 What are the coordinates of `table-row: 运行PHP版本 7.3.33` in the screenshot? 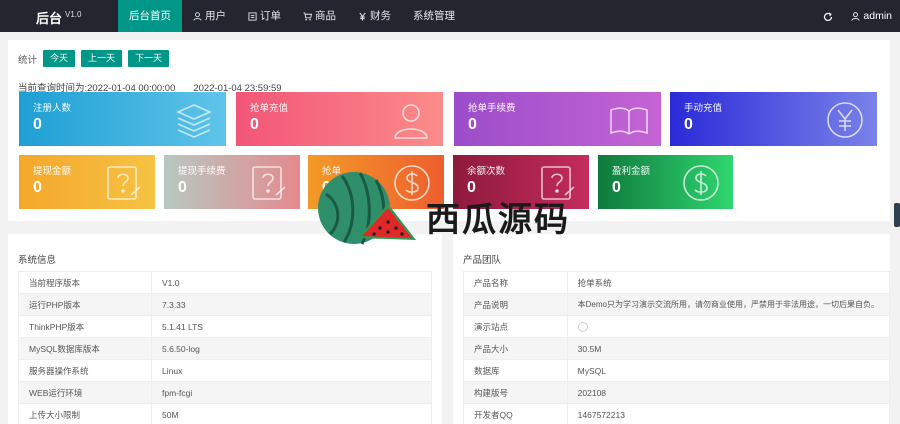 It's located at (225, 304).